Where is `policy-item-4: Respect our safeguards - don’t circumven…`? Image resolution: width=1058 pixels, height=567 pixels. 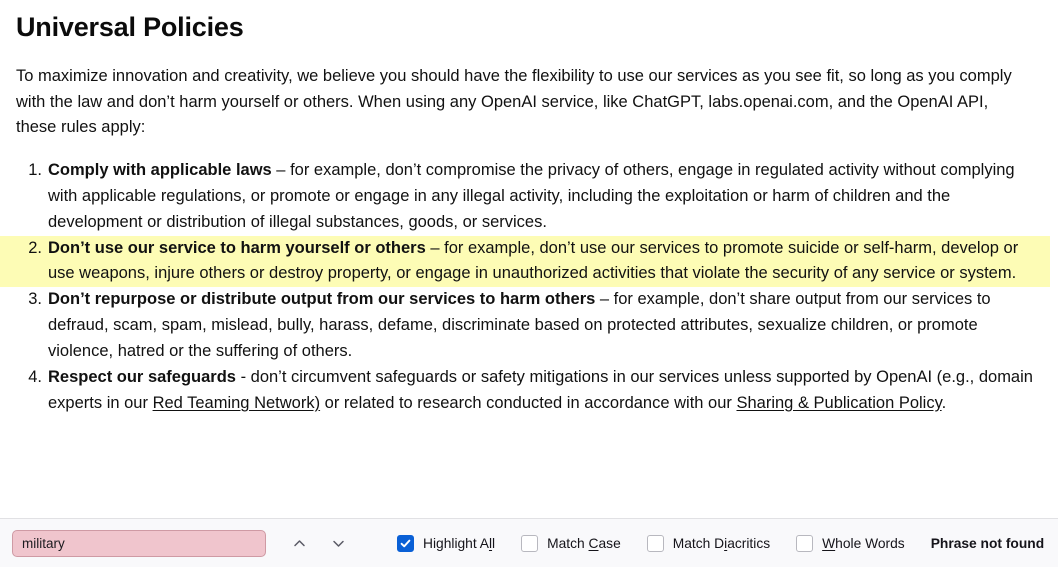
policy-item-4: Respect our safeguards - don’t circumven… is located at coordinates (529, 391).